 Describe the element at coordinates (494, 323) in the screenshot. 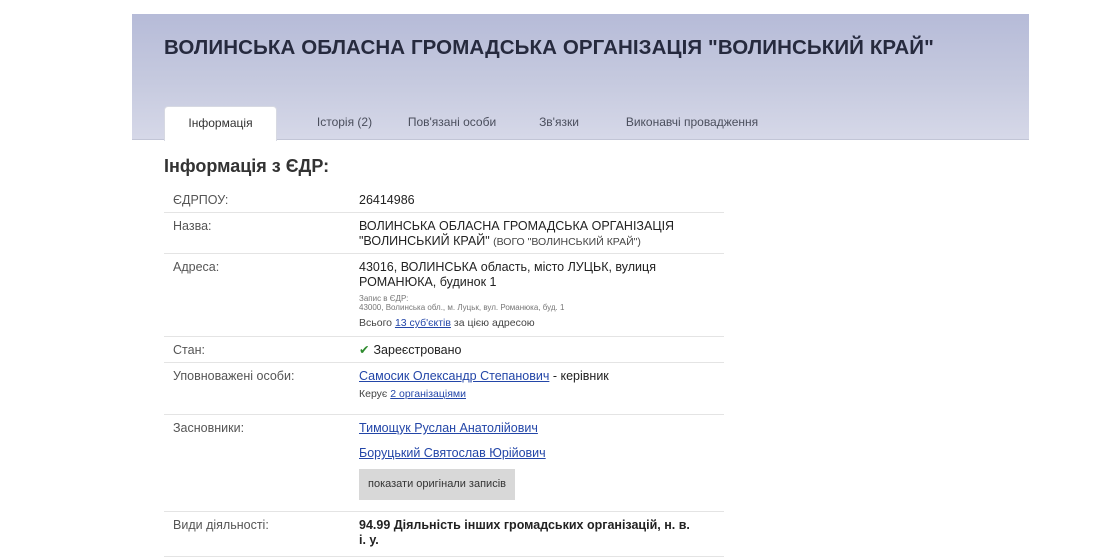

I see `address-total-suffix: за цією адресою` at that location.